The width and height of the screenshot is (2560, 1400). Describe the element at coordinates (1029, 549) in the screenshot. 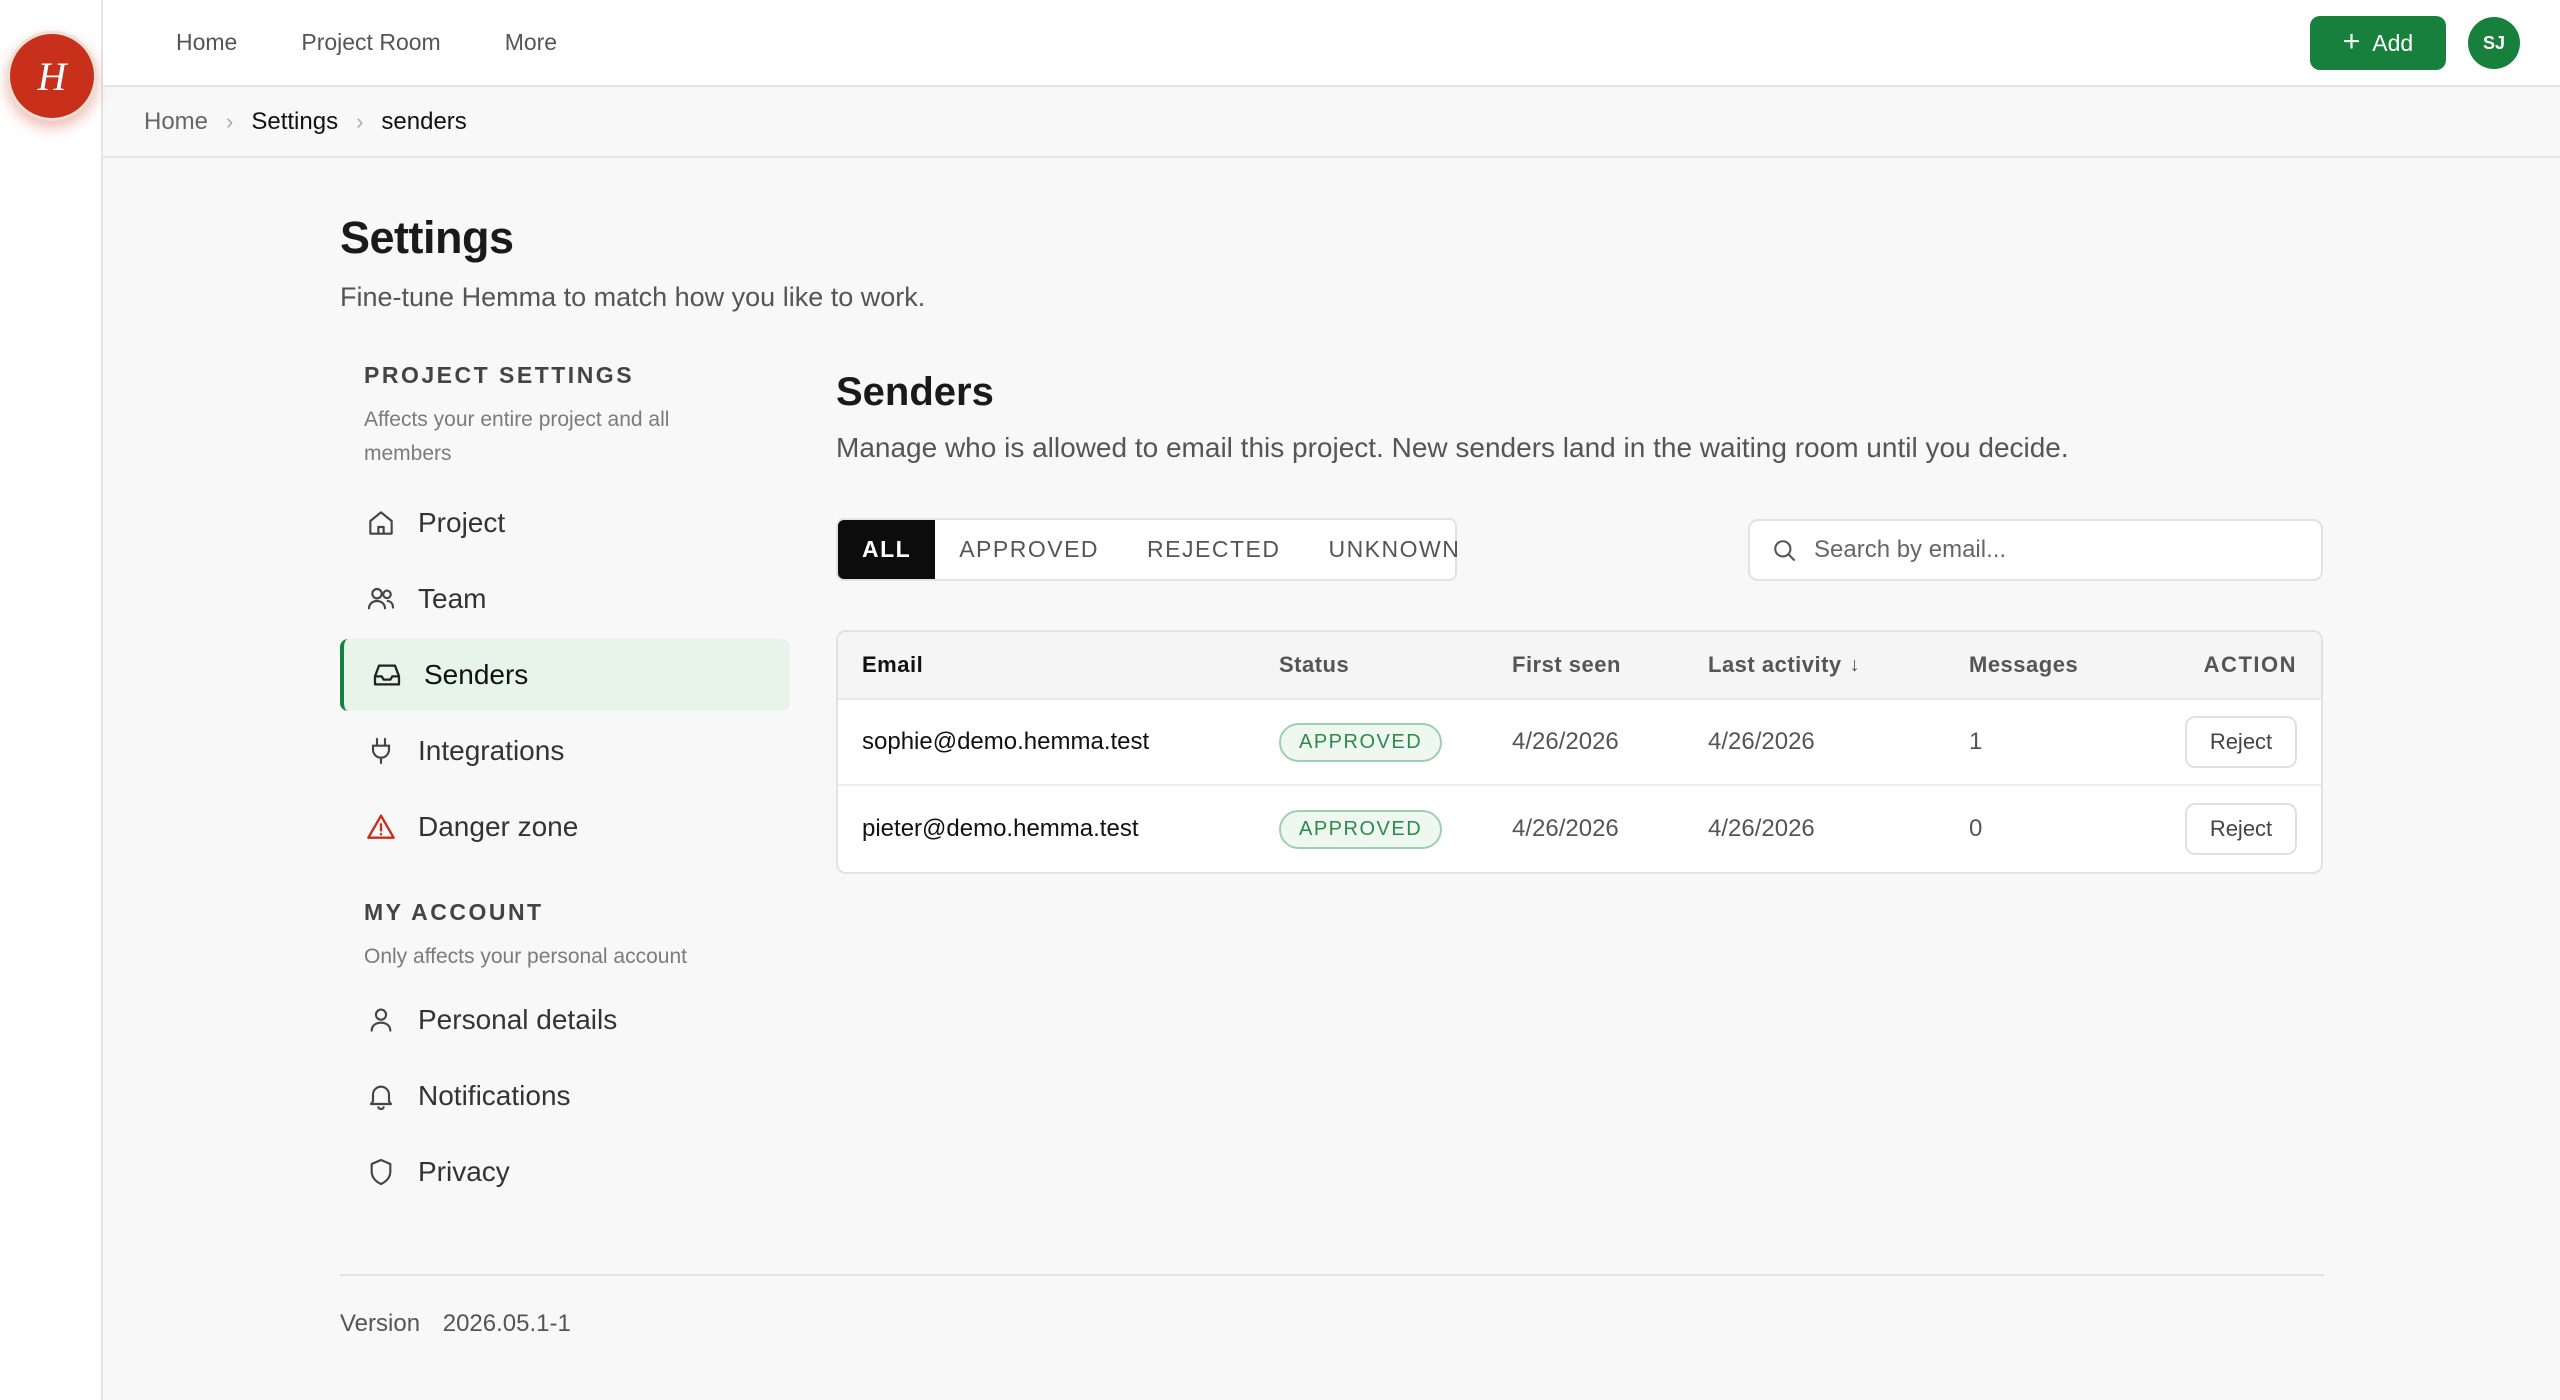

I see `tab-approved: APPROVED` at that location.